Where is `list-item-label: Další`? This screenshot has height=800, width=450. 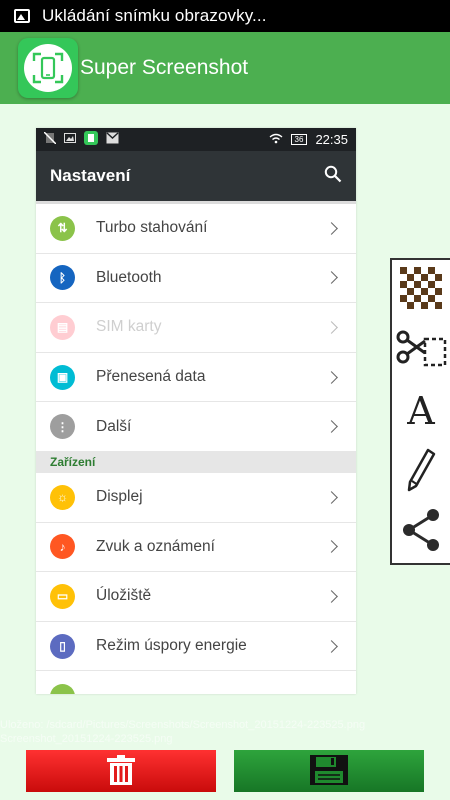
list-item-label: Další is located at coordinates (114, 426).